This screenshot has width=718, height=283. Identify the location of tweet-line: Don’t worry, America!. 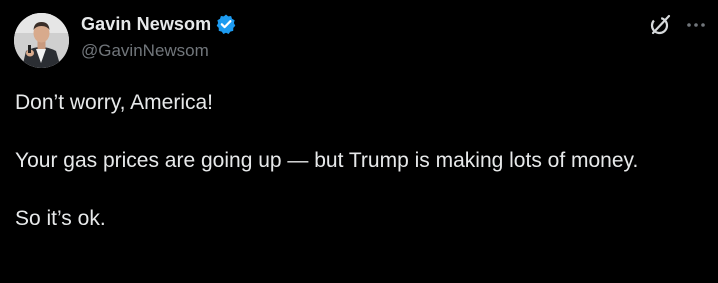
(114, 102).